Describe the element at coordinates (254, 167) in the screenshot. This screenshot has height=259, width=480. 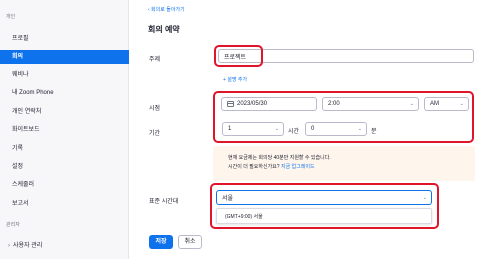
I see `notice-text: 시간이 더 필요하신가요?` at that location.